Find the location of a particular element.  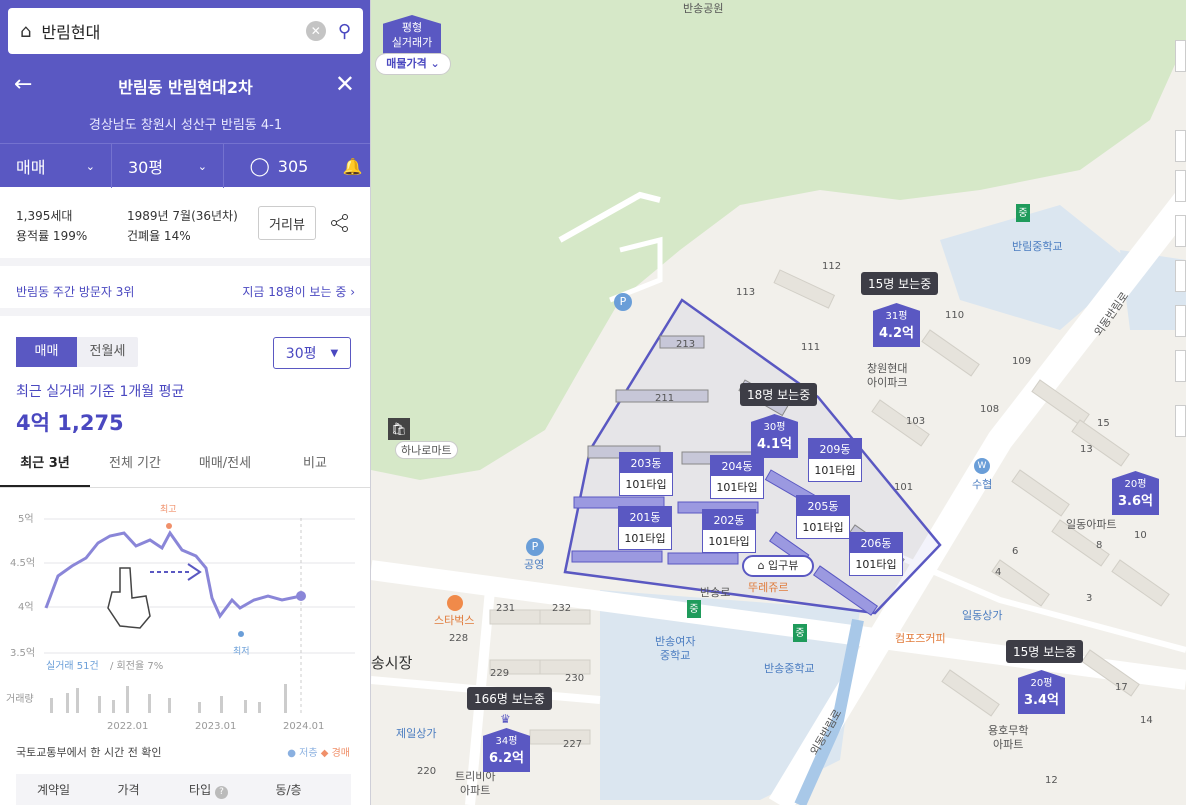

tab-sale-jeonse: 매매/전세 is located at coordinates (225, 468).